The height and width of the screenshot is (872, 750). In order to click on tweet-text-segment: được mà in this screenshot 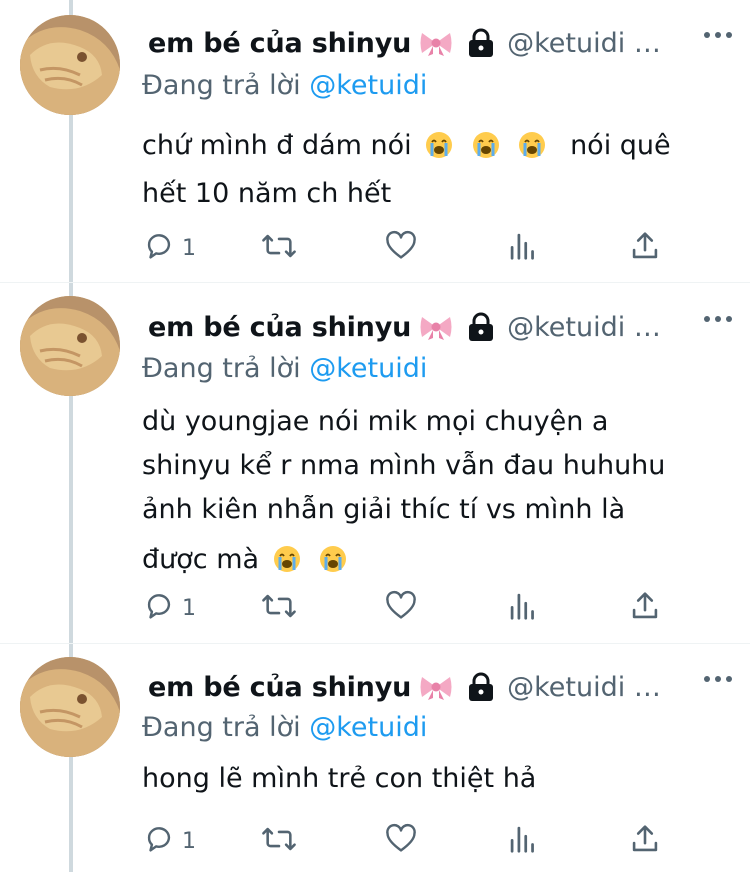, I will do `click(201, 559)`.